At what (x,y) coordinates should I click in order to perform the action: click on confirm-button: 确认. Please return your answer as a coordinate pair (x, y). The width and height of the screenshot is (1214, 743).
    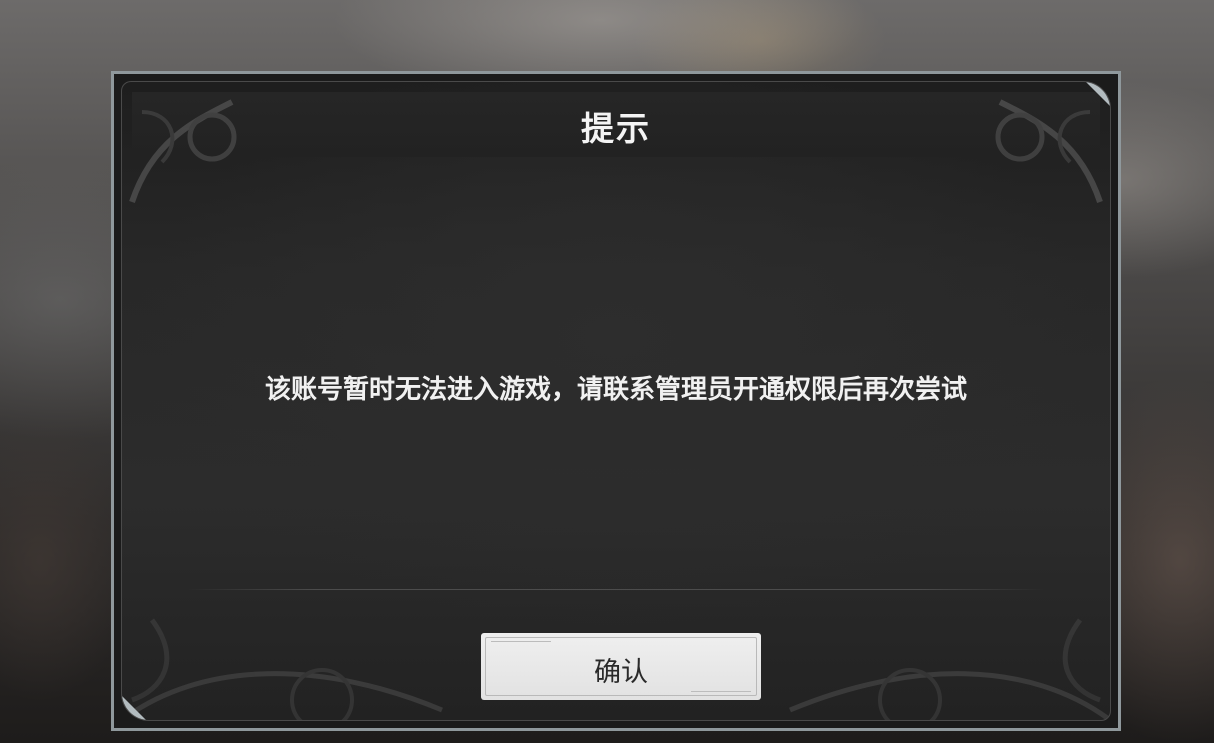
    Looking at the image, I should click on (621, 666).